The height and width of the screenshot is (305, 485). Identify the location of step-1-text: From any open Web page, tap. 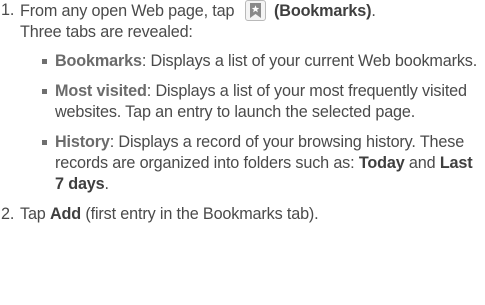
(127, 11).